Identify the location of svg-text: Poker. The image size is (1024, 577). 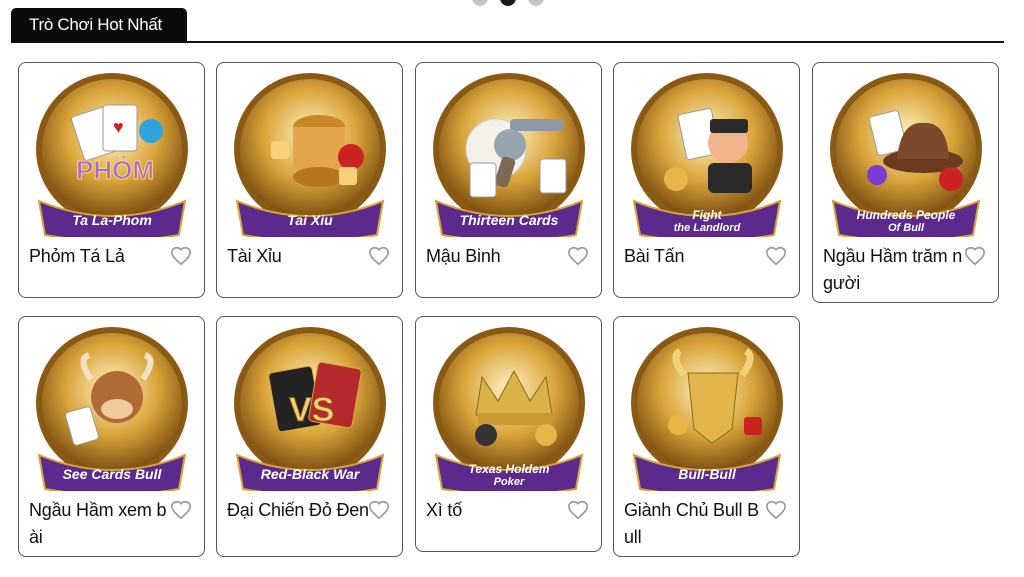
(509, 482).